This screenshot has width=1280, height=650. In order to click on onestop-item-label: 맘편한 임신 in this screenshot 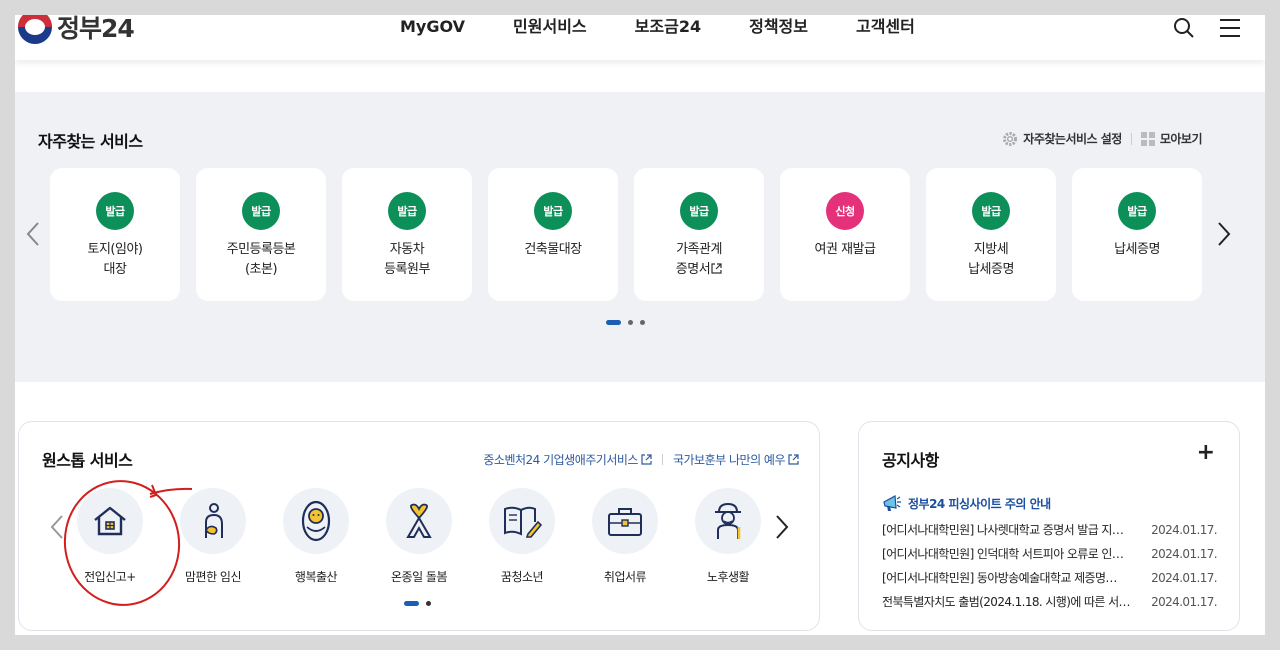, I will do `click(213, 577)`.